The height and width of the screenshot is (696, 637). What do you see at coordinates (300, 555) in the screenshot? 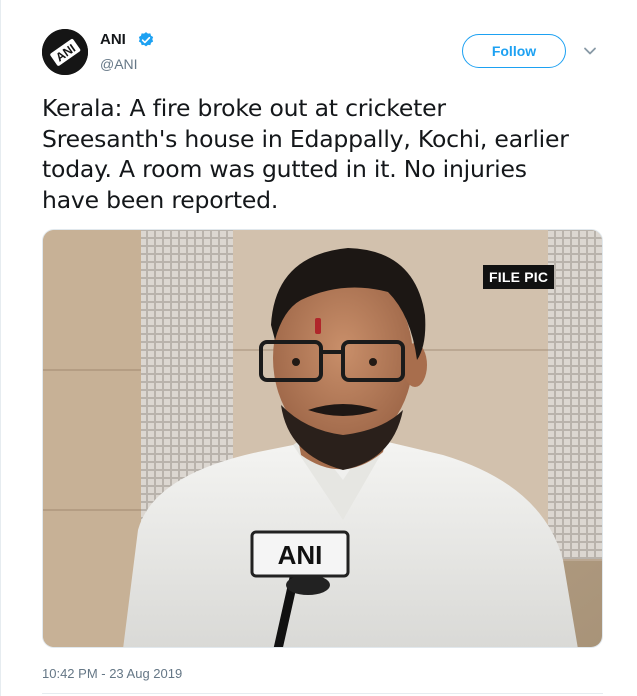
I see `mic-flag-label: ANI` at bounding box center [300, 555].